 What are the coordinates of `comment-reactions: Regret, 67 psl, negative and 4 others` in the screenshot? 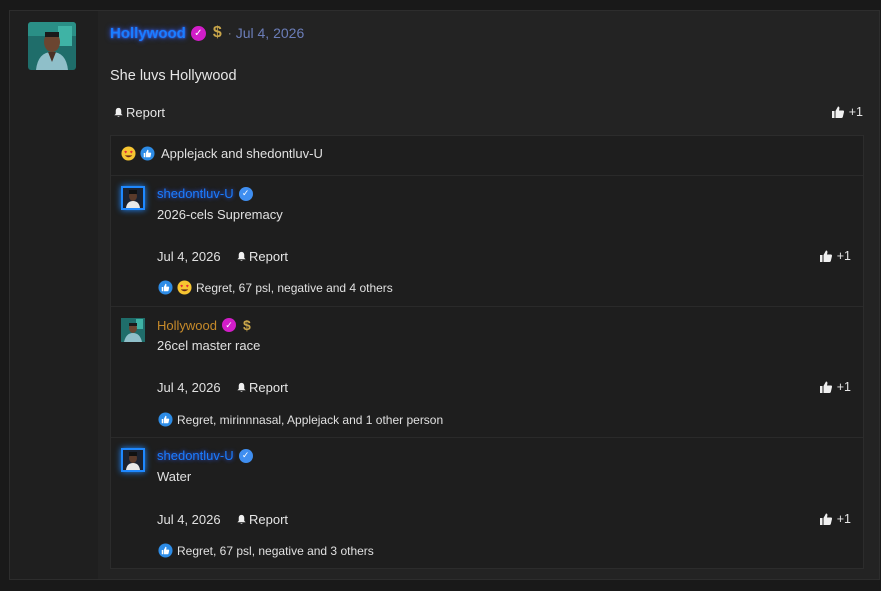 It's located at (275, 287).